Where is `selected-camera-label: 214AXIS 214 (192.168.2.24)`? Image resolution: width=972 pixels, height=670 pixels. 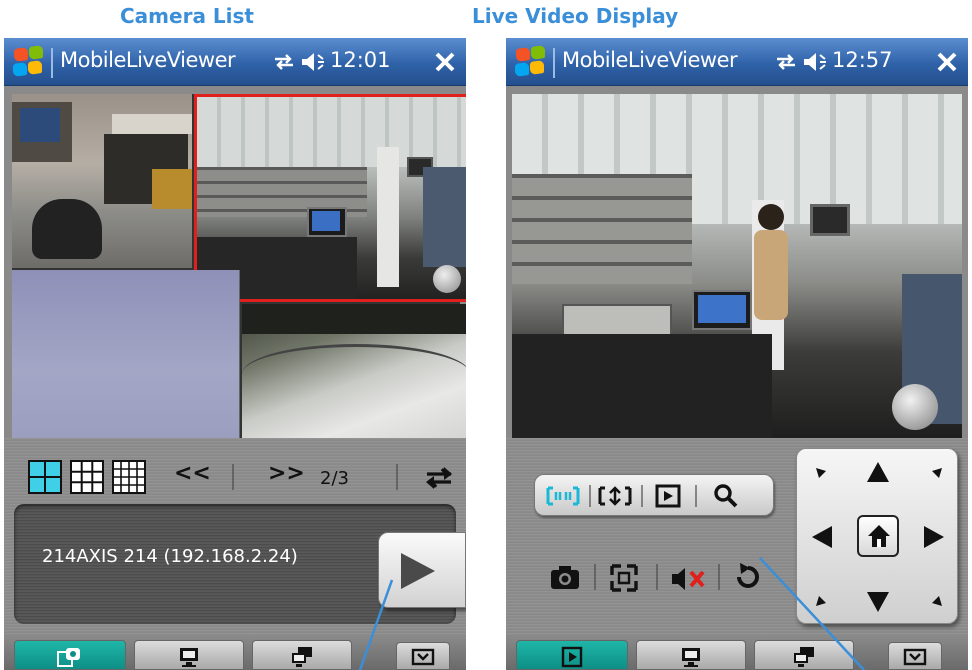
selected-camera-label: 214AXIS 214 (192.168.2.24) is located at coordinates (170, 556).